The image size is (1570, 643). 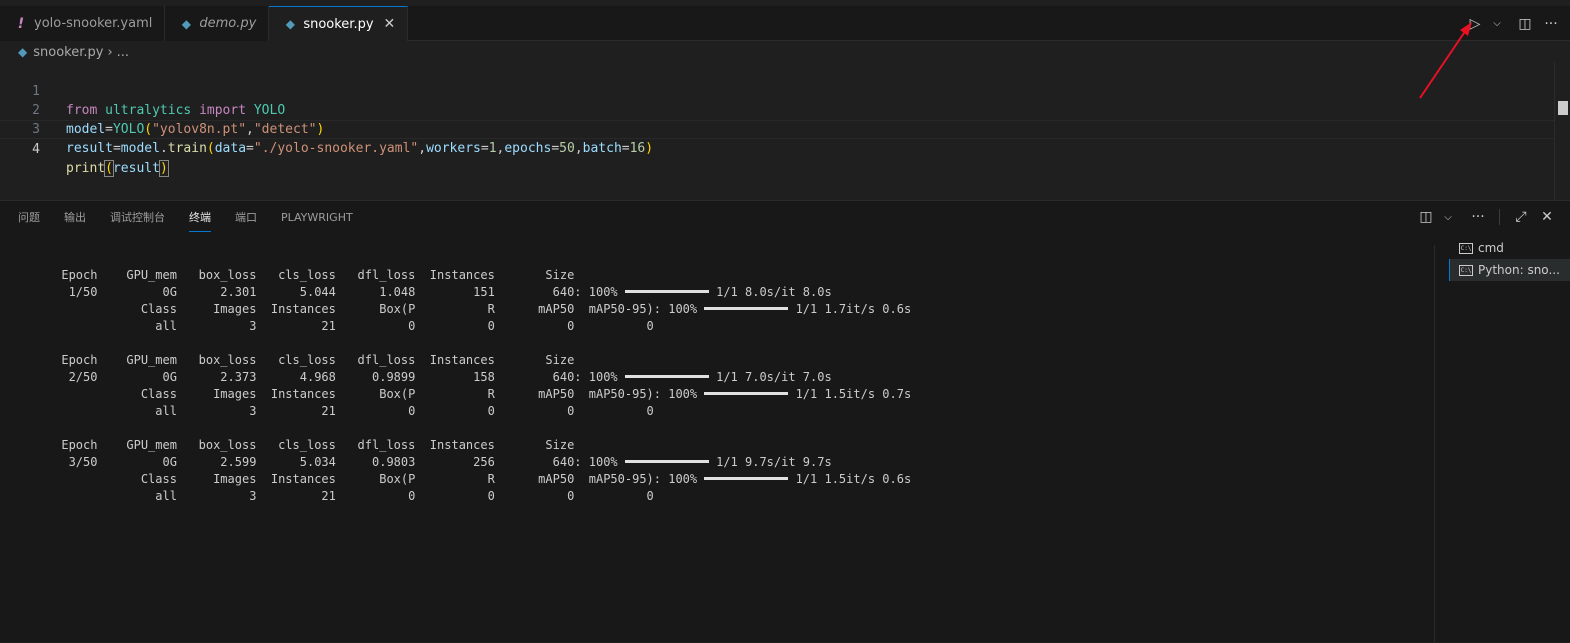 What do you see at coordinates (228, 23) in the screenshot?
I see `tab-label: demo.py` at bounding box center [228, 23].